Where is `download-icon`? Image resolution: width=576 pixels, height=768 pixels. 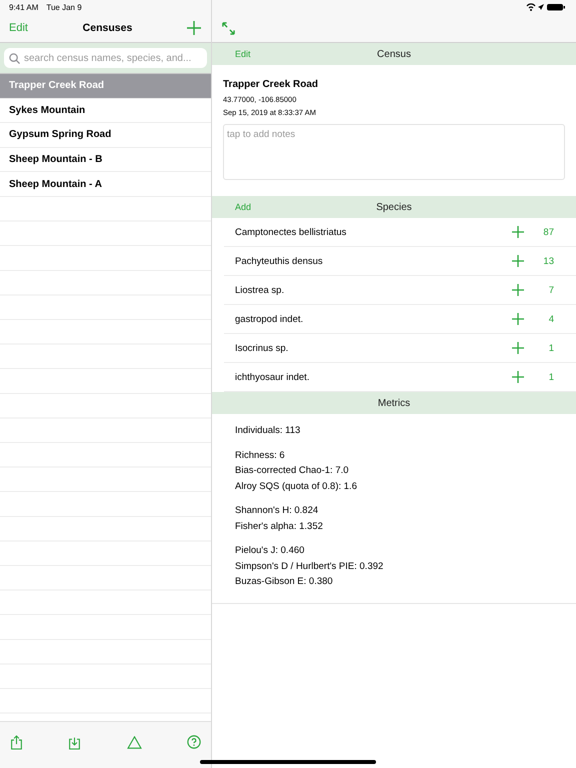 download-icon is located at coordinates (75, 742).